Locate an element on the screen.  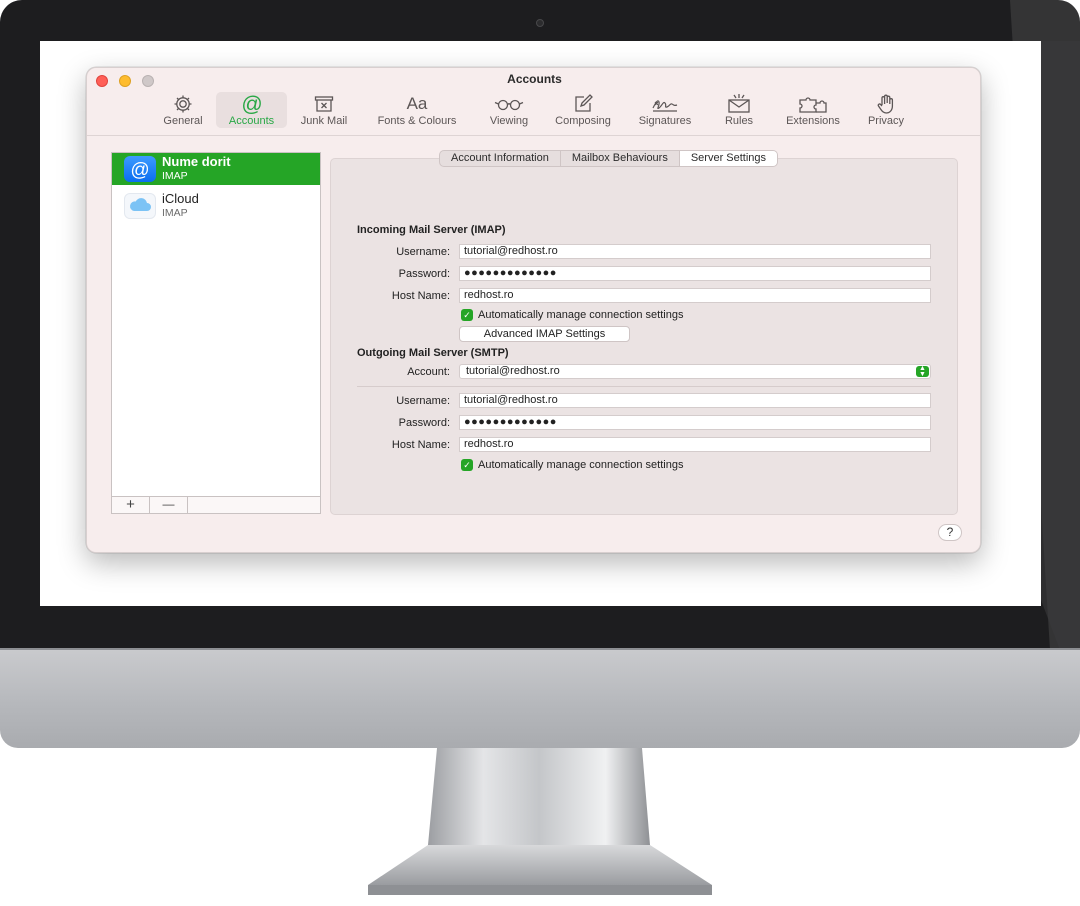
account-item-icloud: iCloud IMAP is located at coordinates (216, 206).